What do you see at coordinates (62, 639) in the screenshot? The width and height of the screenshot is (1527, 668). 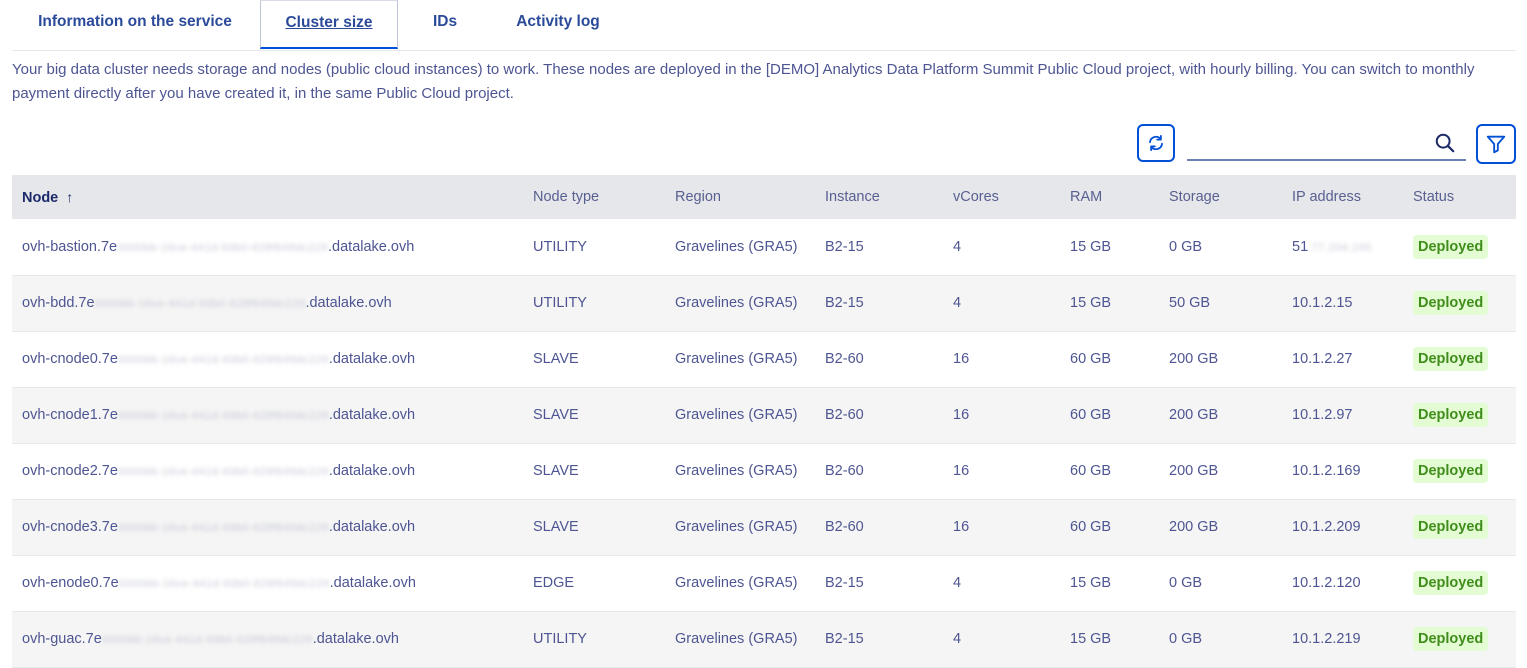 I see `node-name-prefix: ovh-guac.7e` at bounding box center [62, 639].